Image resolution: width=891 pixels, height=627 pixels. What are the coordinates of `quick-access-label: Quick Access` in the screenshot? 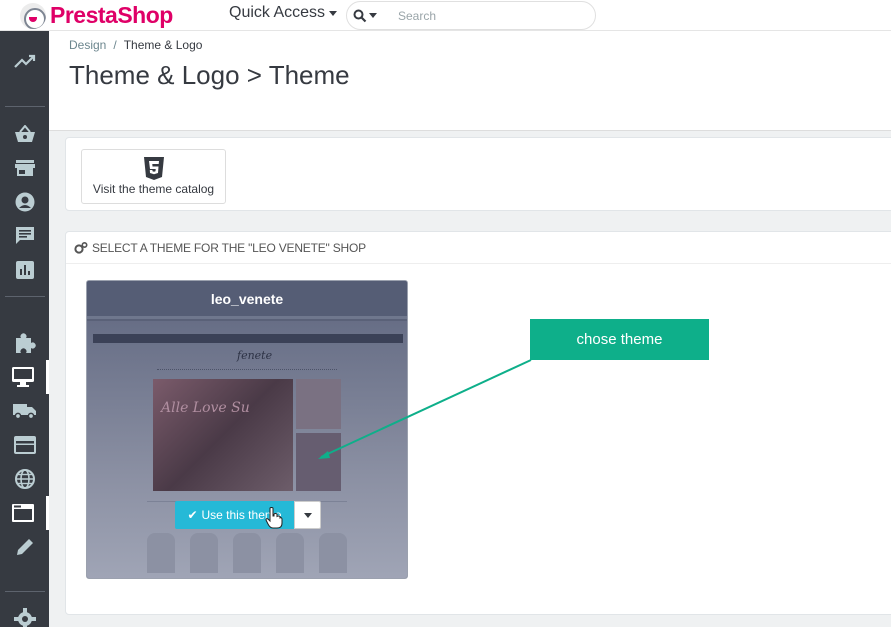 It's located at (277, 12).